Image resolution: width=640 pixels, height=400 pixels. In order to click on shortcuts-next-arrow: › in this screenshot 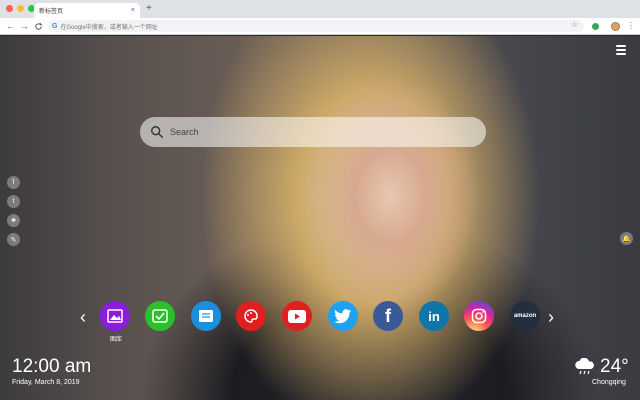, I will do `click(551, 317)`.